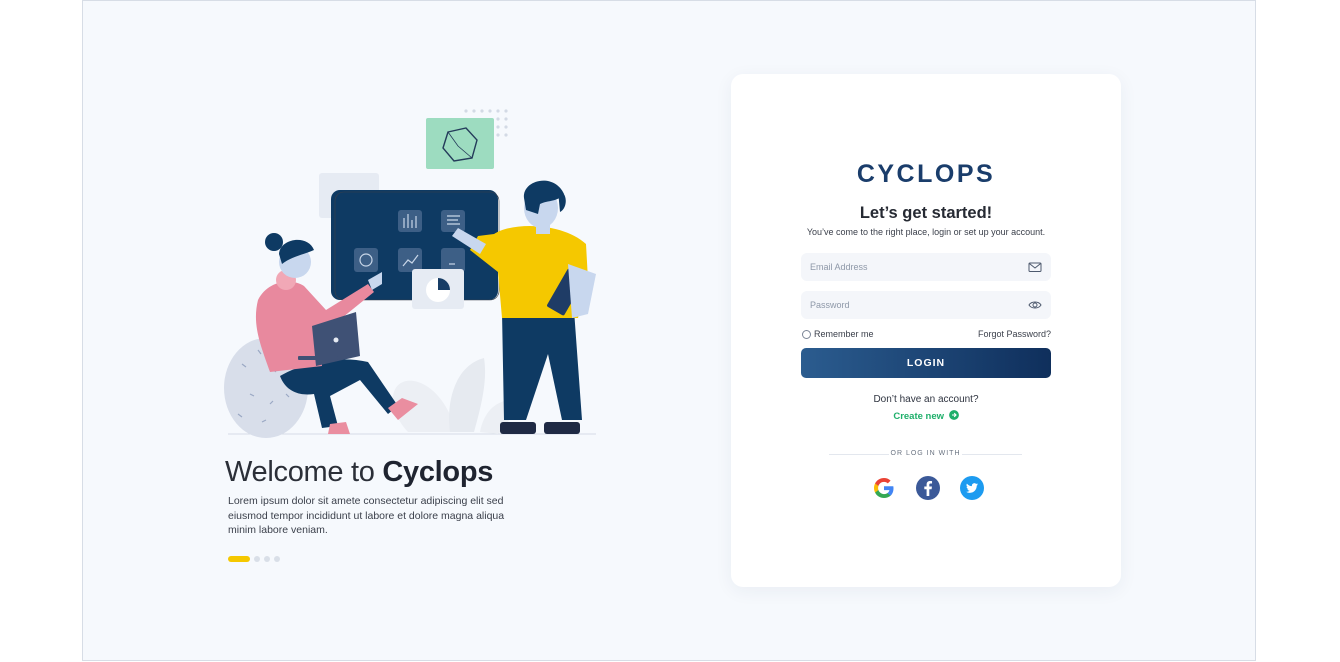 The width and height of the screenshot is (1340, 662). I want to click on login-options: Remember me Forgot Password?, so click(926, 335).